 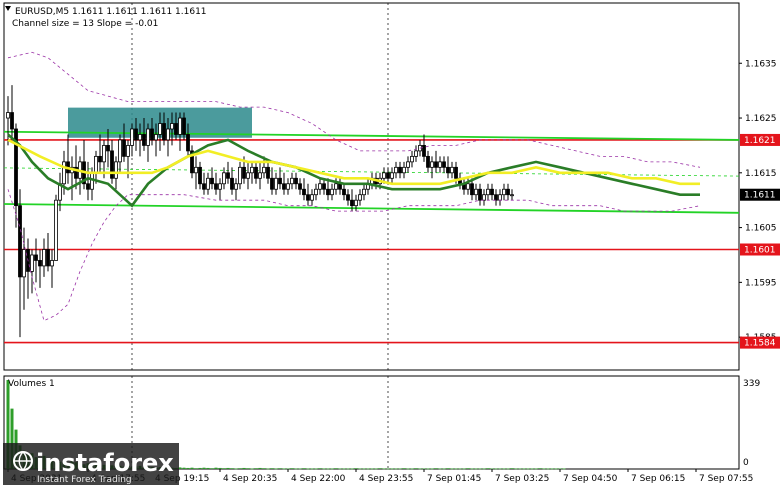 I want to click on x-tick-label: 7 Sep 06:15, so click(x=658, y=479).